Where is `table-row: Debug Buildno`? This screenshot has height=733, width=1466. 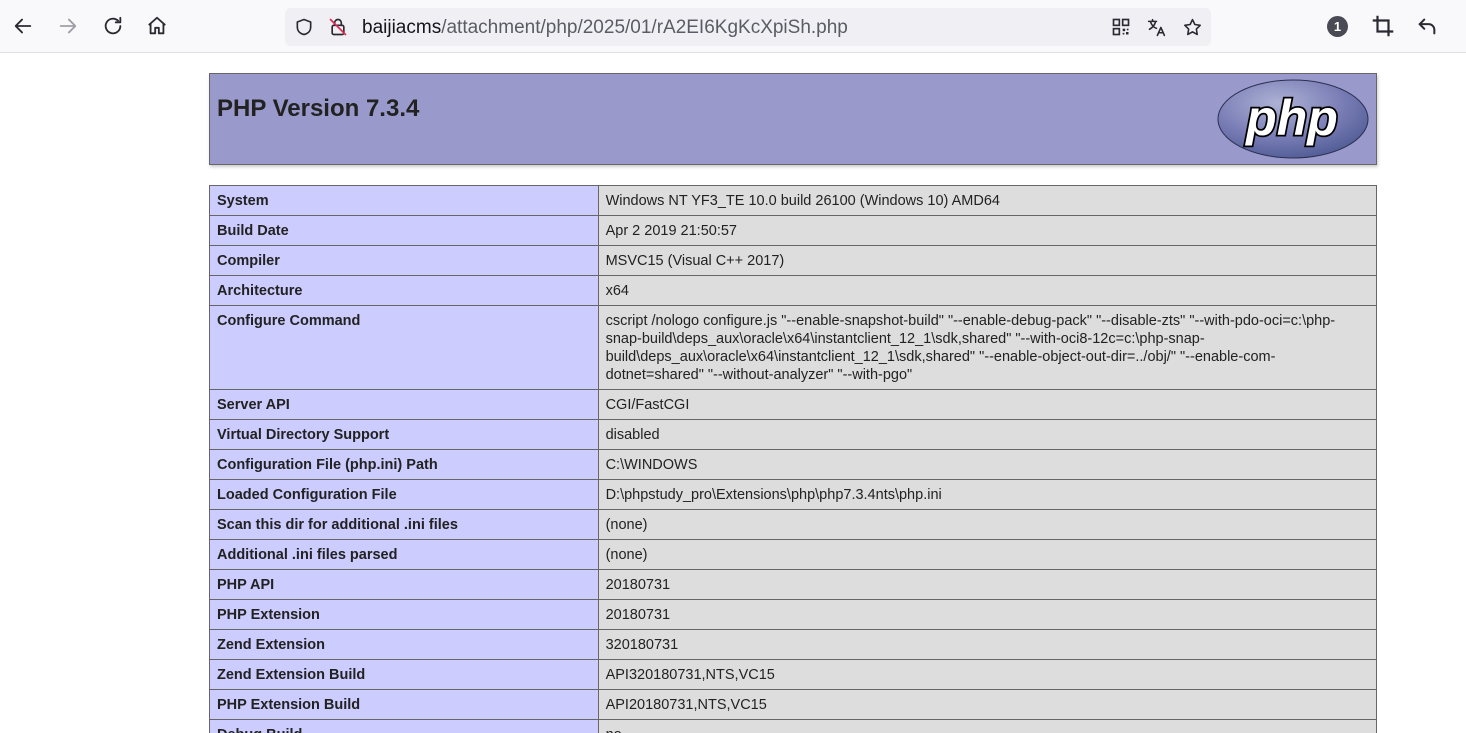 table-row: Debug Buildno is located at coordinates (793, 726).